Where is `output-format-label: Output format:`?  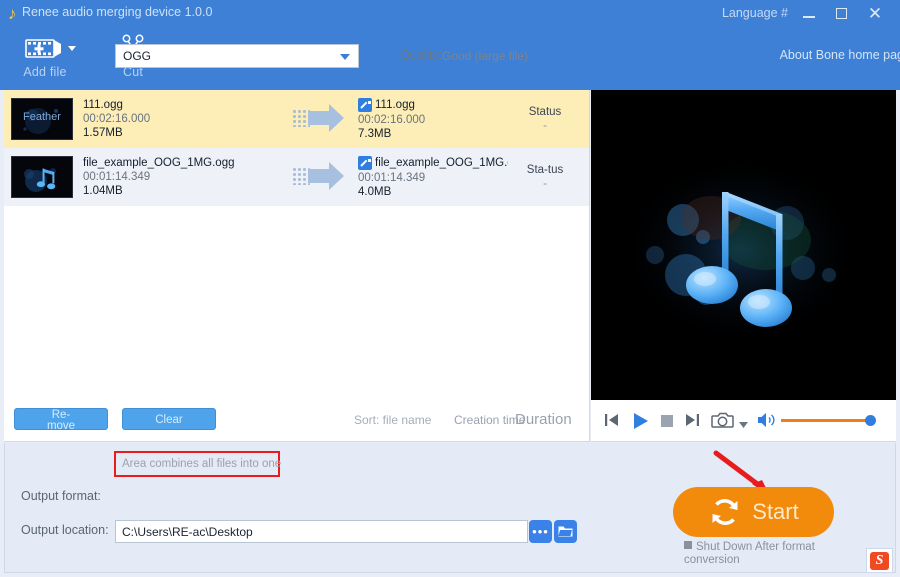 output-format-label: Output format: is located at coordinates (61, 496).